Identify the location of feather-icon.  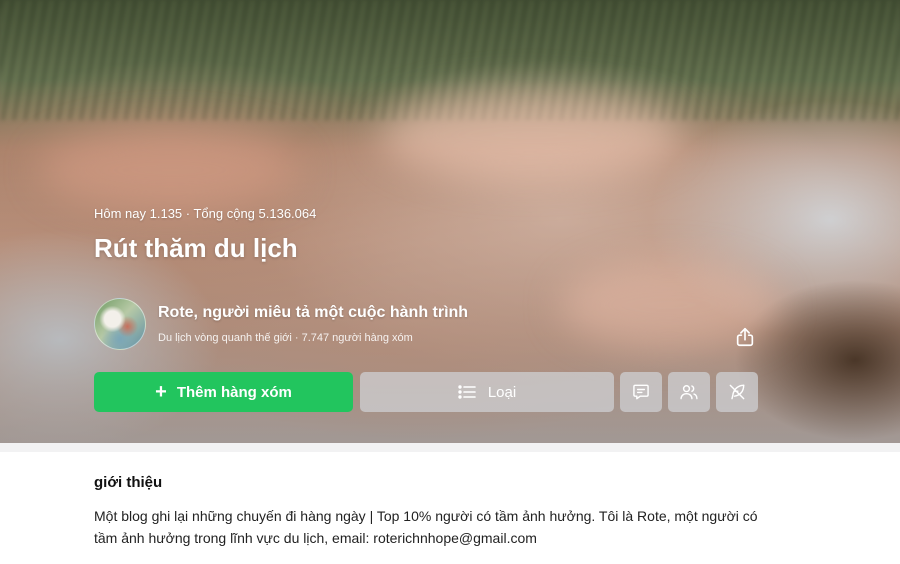
(737, 392).